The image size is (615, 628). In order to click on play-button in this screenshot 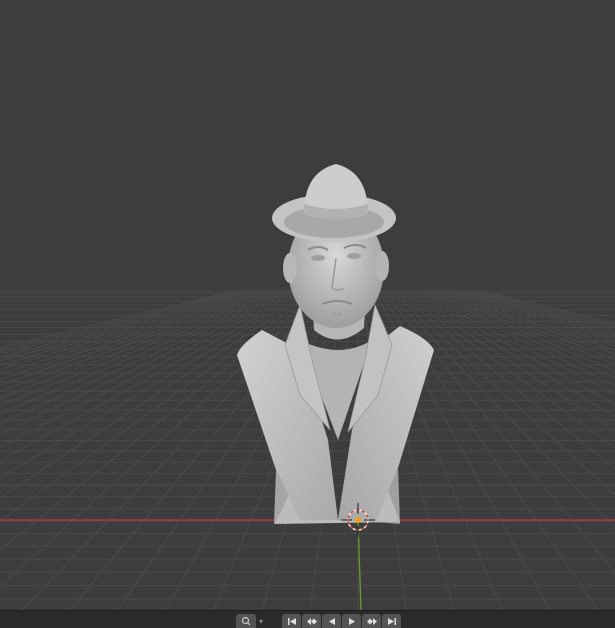, I will do `click(351, 621)`.